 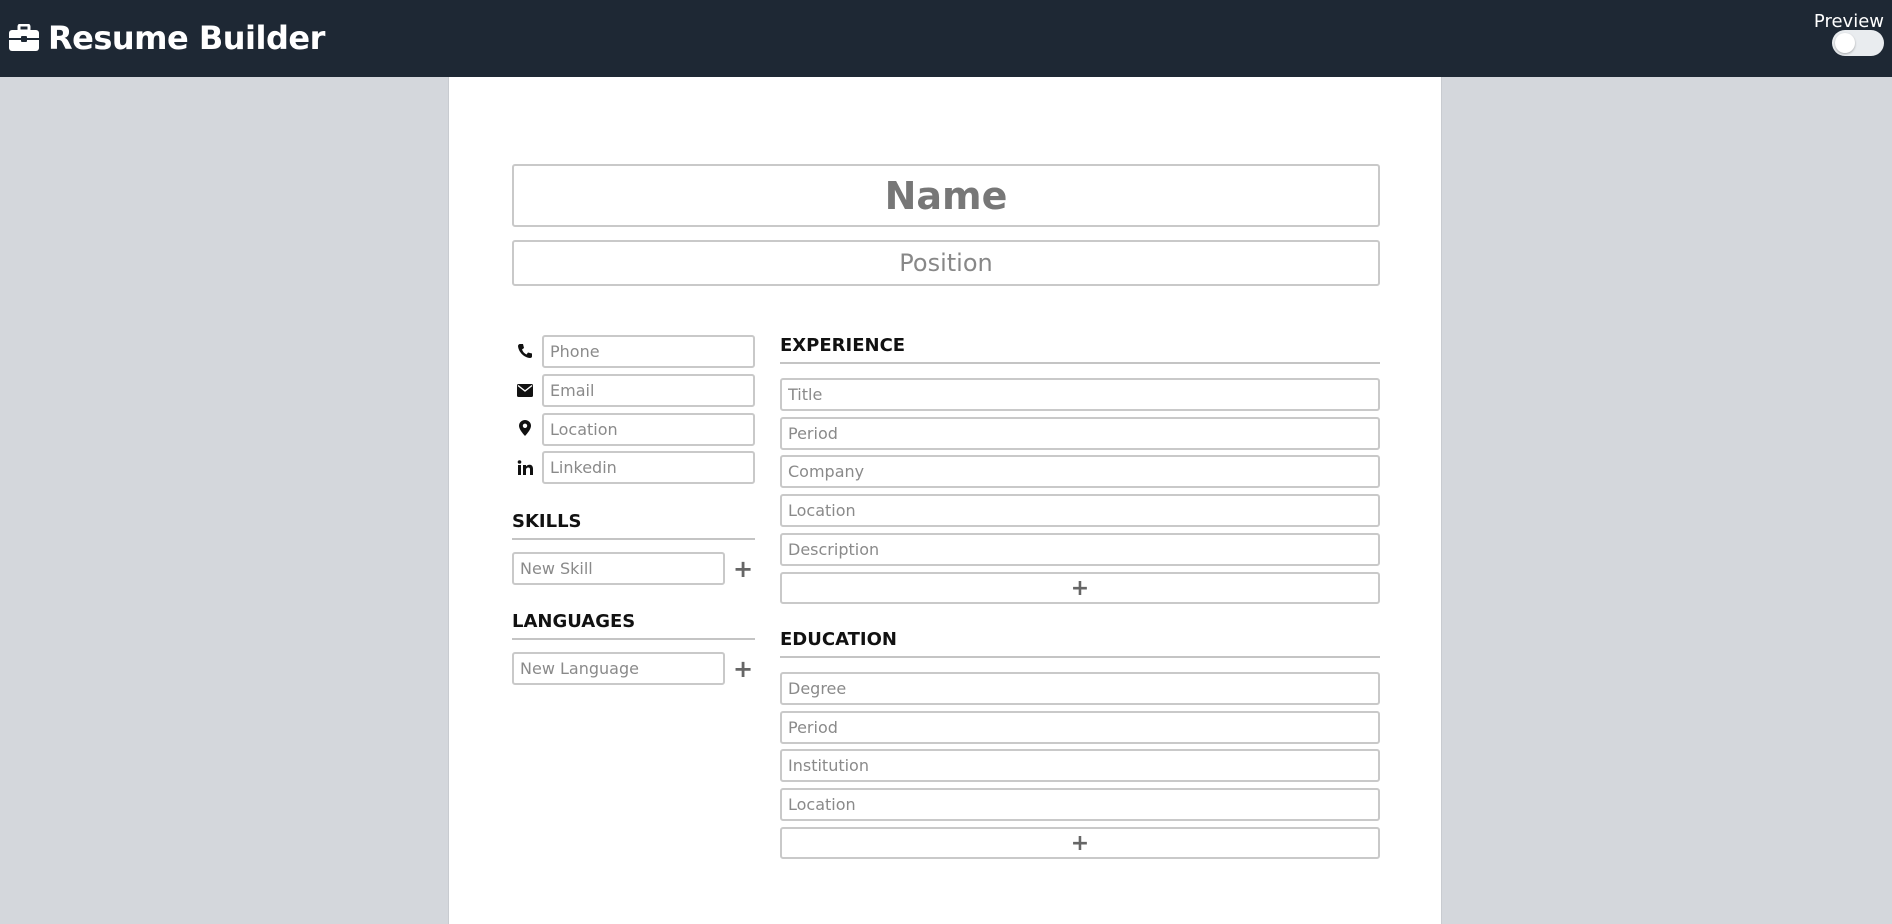 What do you see at coordinates (743, 668) in the screenshot?
I see `add-language-button: +` at bounding box center [743, 668].